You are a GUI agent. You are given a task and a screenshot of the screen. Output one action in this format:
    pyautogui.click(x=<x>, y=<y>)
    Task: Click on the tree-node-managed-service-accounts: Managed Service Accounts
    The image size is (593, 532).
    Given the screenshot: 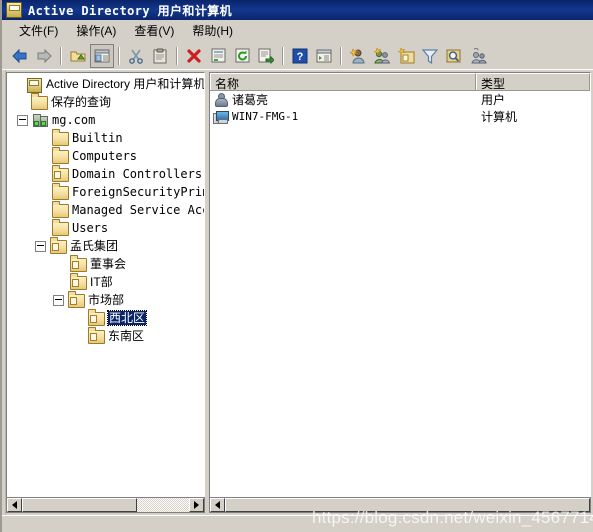 What is the action you would take?
    pyautogui.click(x=105, y=210)
    